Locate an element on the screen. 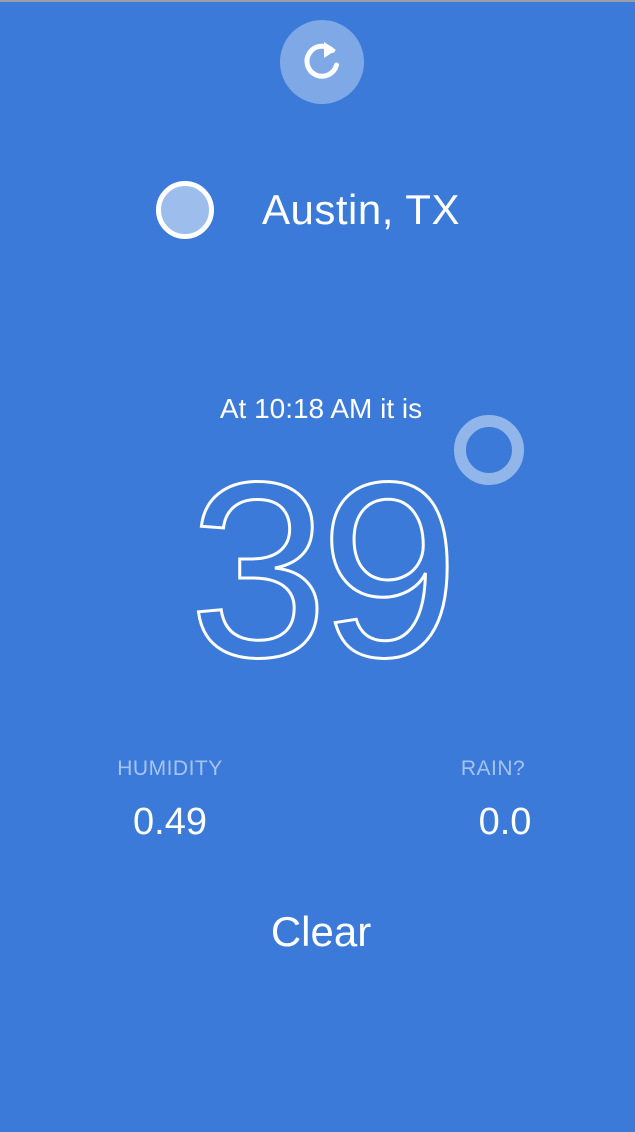 The image size is (635, 1132). temperature-container: 39 is located at coordinates (320, 569).